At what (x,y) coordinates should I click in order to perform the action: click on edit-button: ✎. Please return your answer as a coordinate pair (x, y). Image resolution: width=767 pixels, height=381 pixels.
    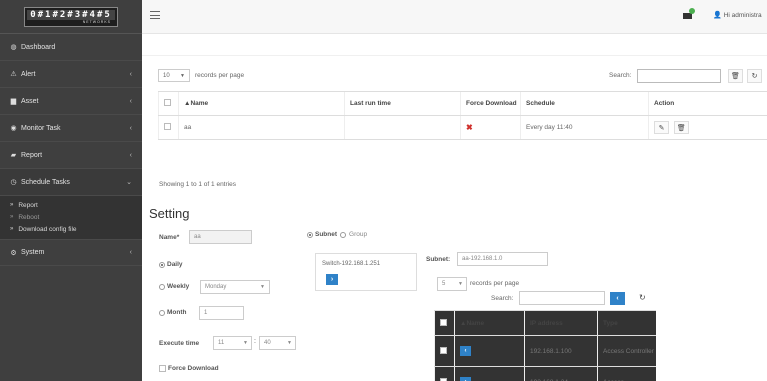
    Looking at the image, I should click on (661, 127).